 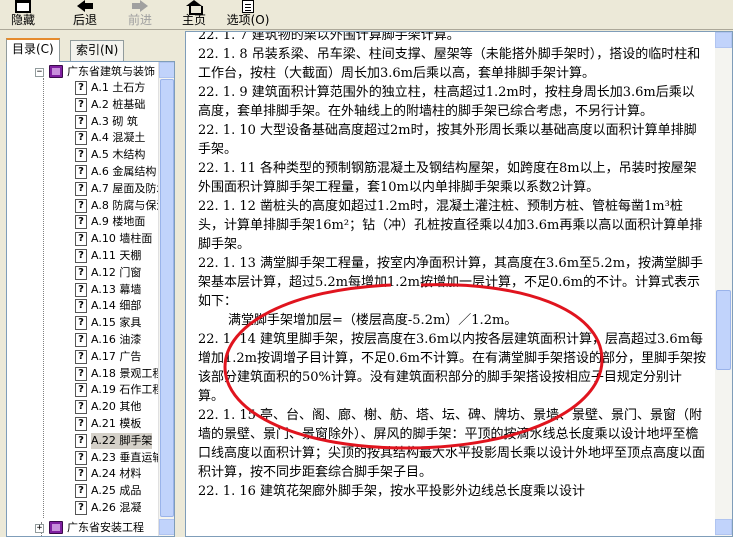 I want to click on tree-item: ? A.20 其他, so click(x=82, y=407).